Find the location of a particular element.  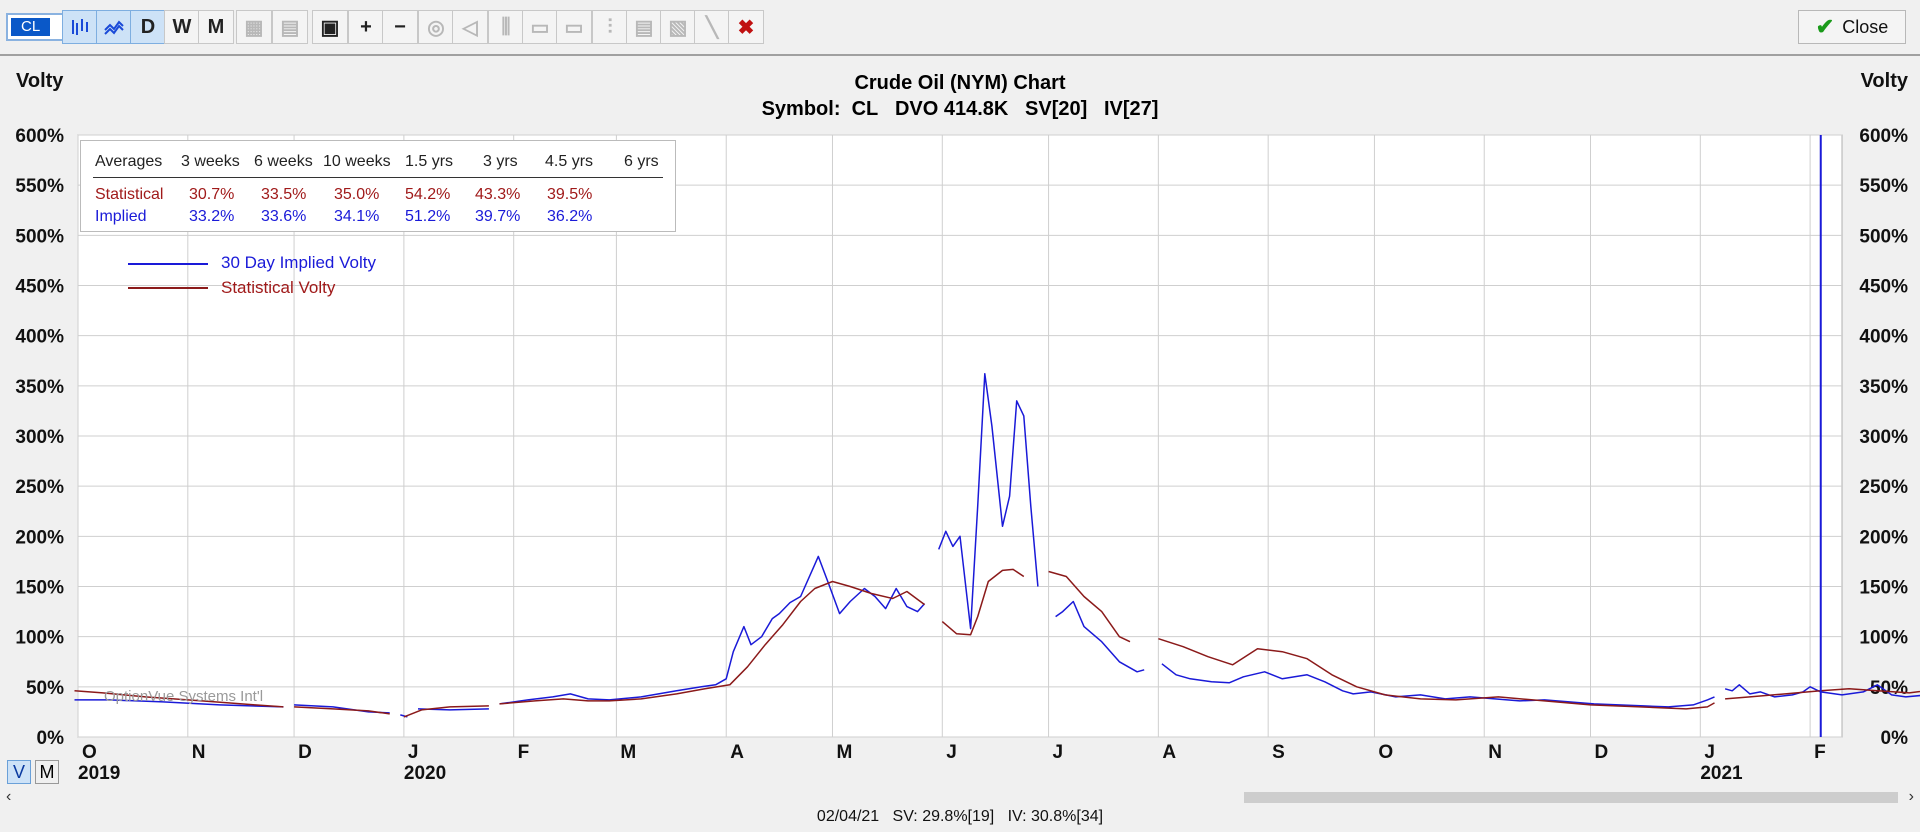

y-tick-label-right: 600% is located at coordinates (1883, 136).